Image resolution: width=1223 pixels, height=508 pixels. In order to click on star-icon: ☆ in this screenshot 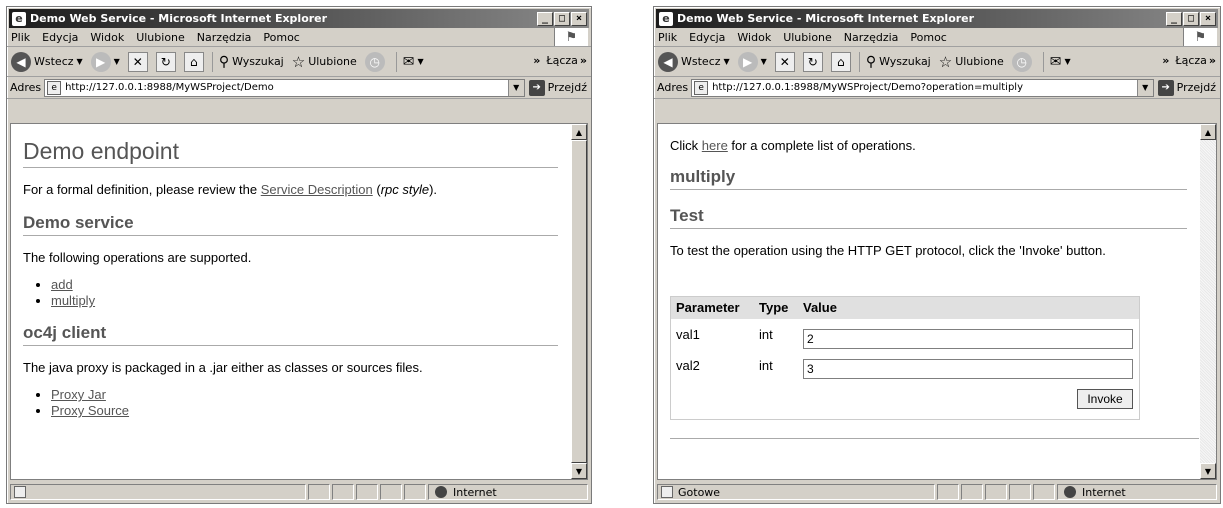, I will do `click(945, 61)`.